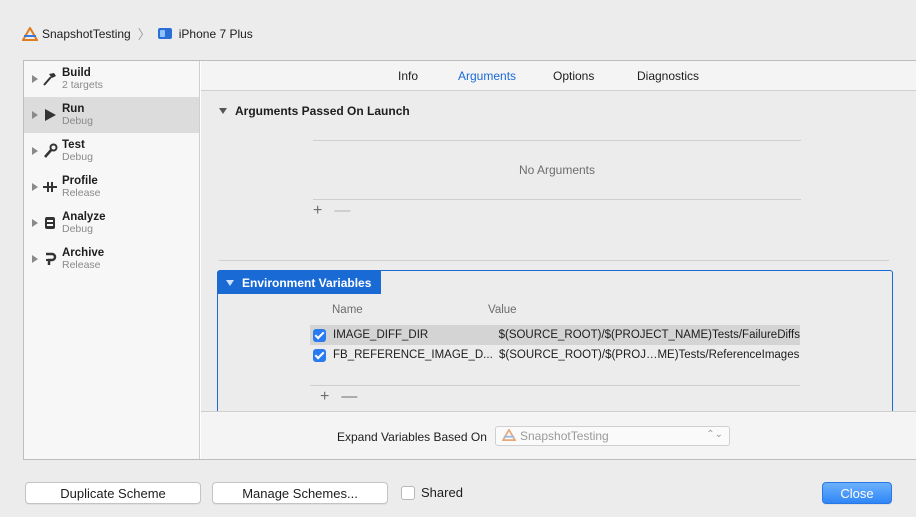 The width and height of the screenshot is (916, 517). Describe the element at coordinates (86, 34) in the screenshot. I see `breadcrumb-project: SnapshotTesting` at that location.